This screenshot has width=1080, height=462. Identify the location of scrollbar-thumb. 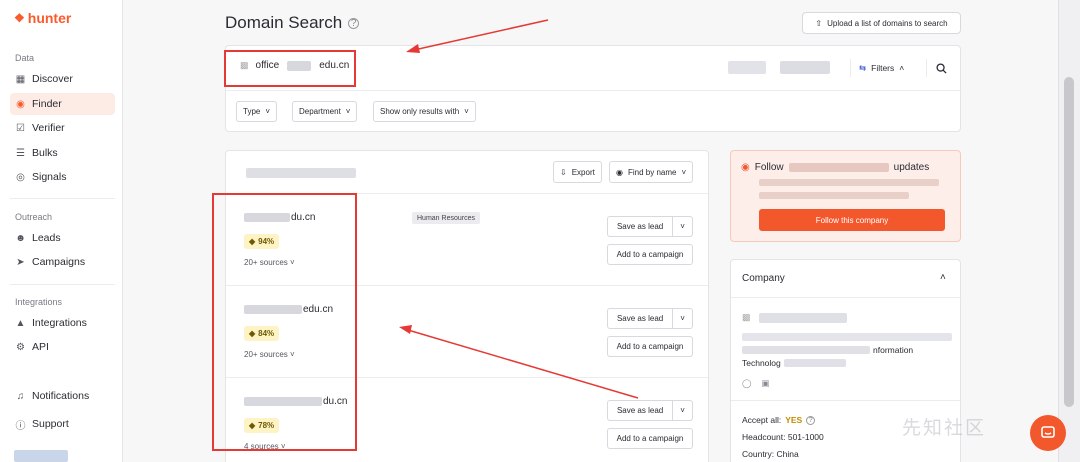
(1069, 242).